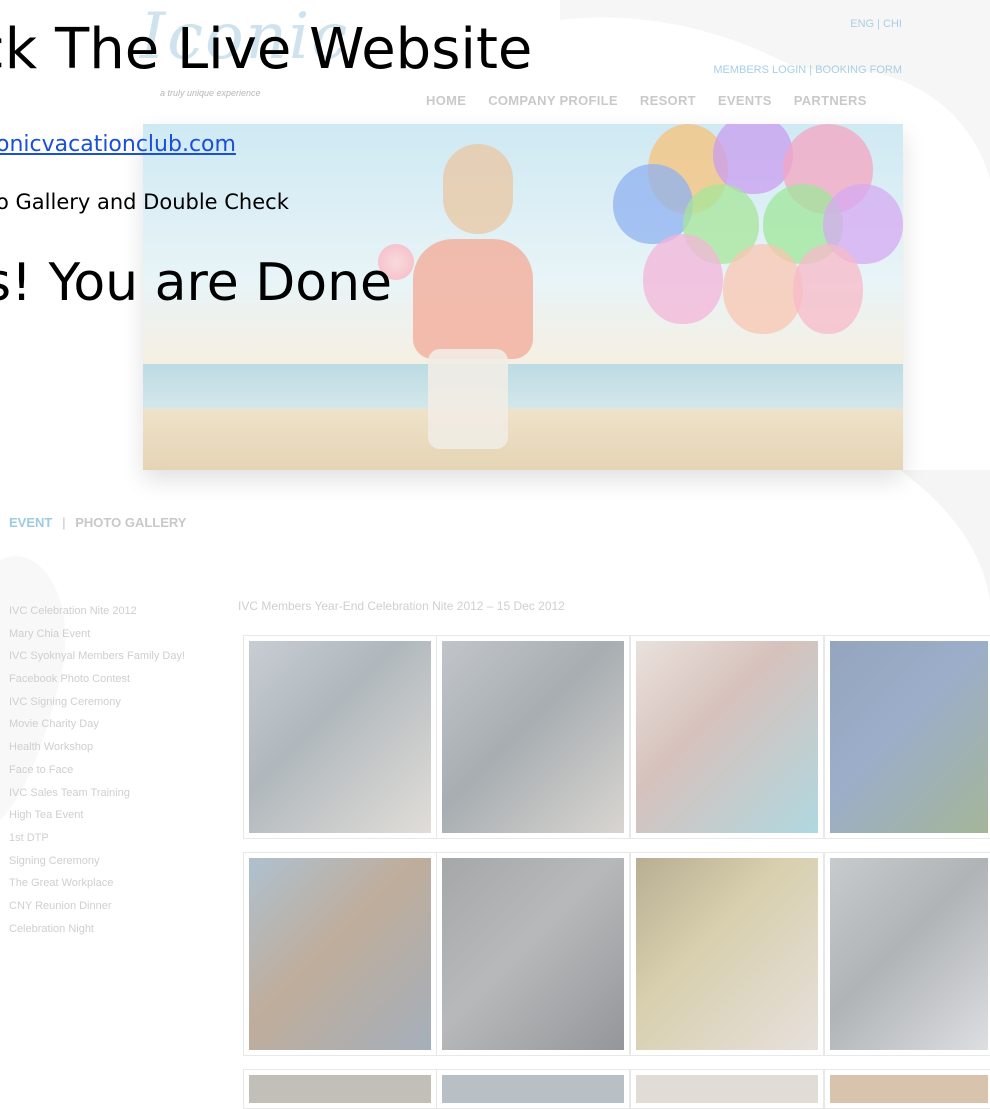 The width and height of the screenshot is (990, 1109). What do you see at coordinates (97, 883) in the screenshot?
I see `event-link: The Great Workplace` at bounding box center [97, 883].